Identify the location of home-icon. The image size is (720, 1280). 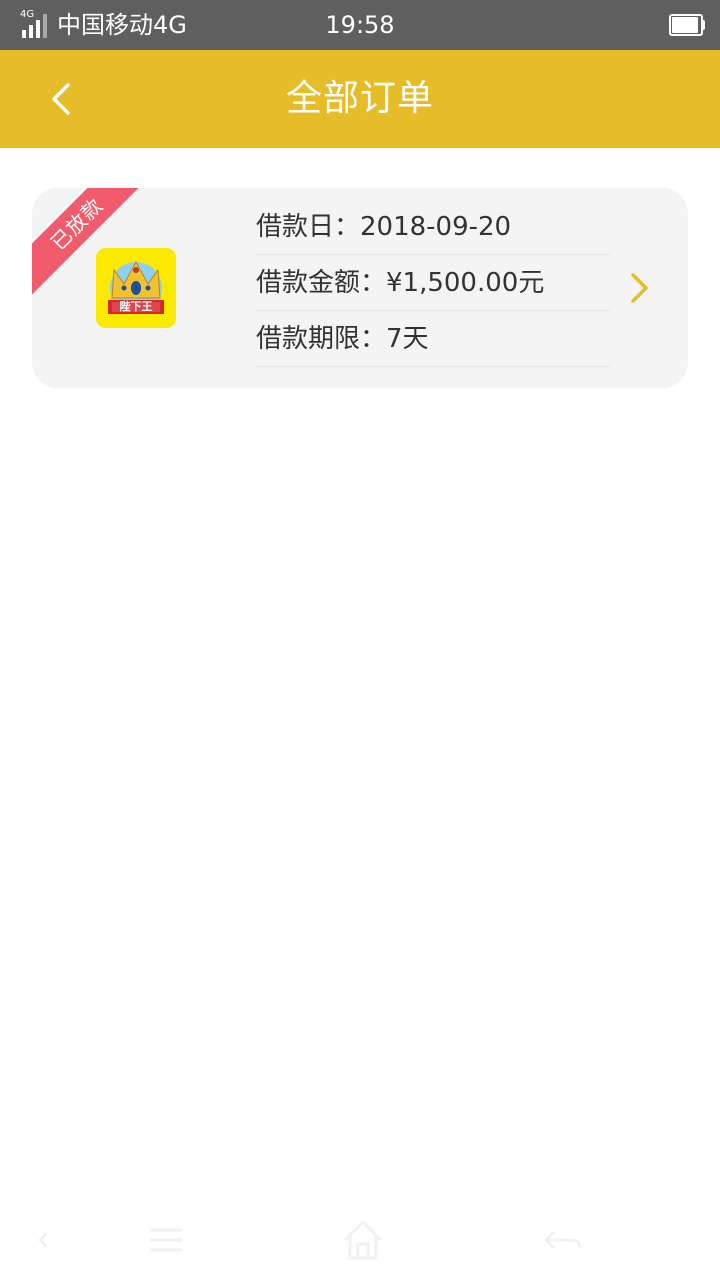
(363, 1240).